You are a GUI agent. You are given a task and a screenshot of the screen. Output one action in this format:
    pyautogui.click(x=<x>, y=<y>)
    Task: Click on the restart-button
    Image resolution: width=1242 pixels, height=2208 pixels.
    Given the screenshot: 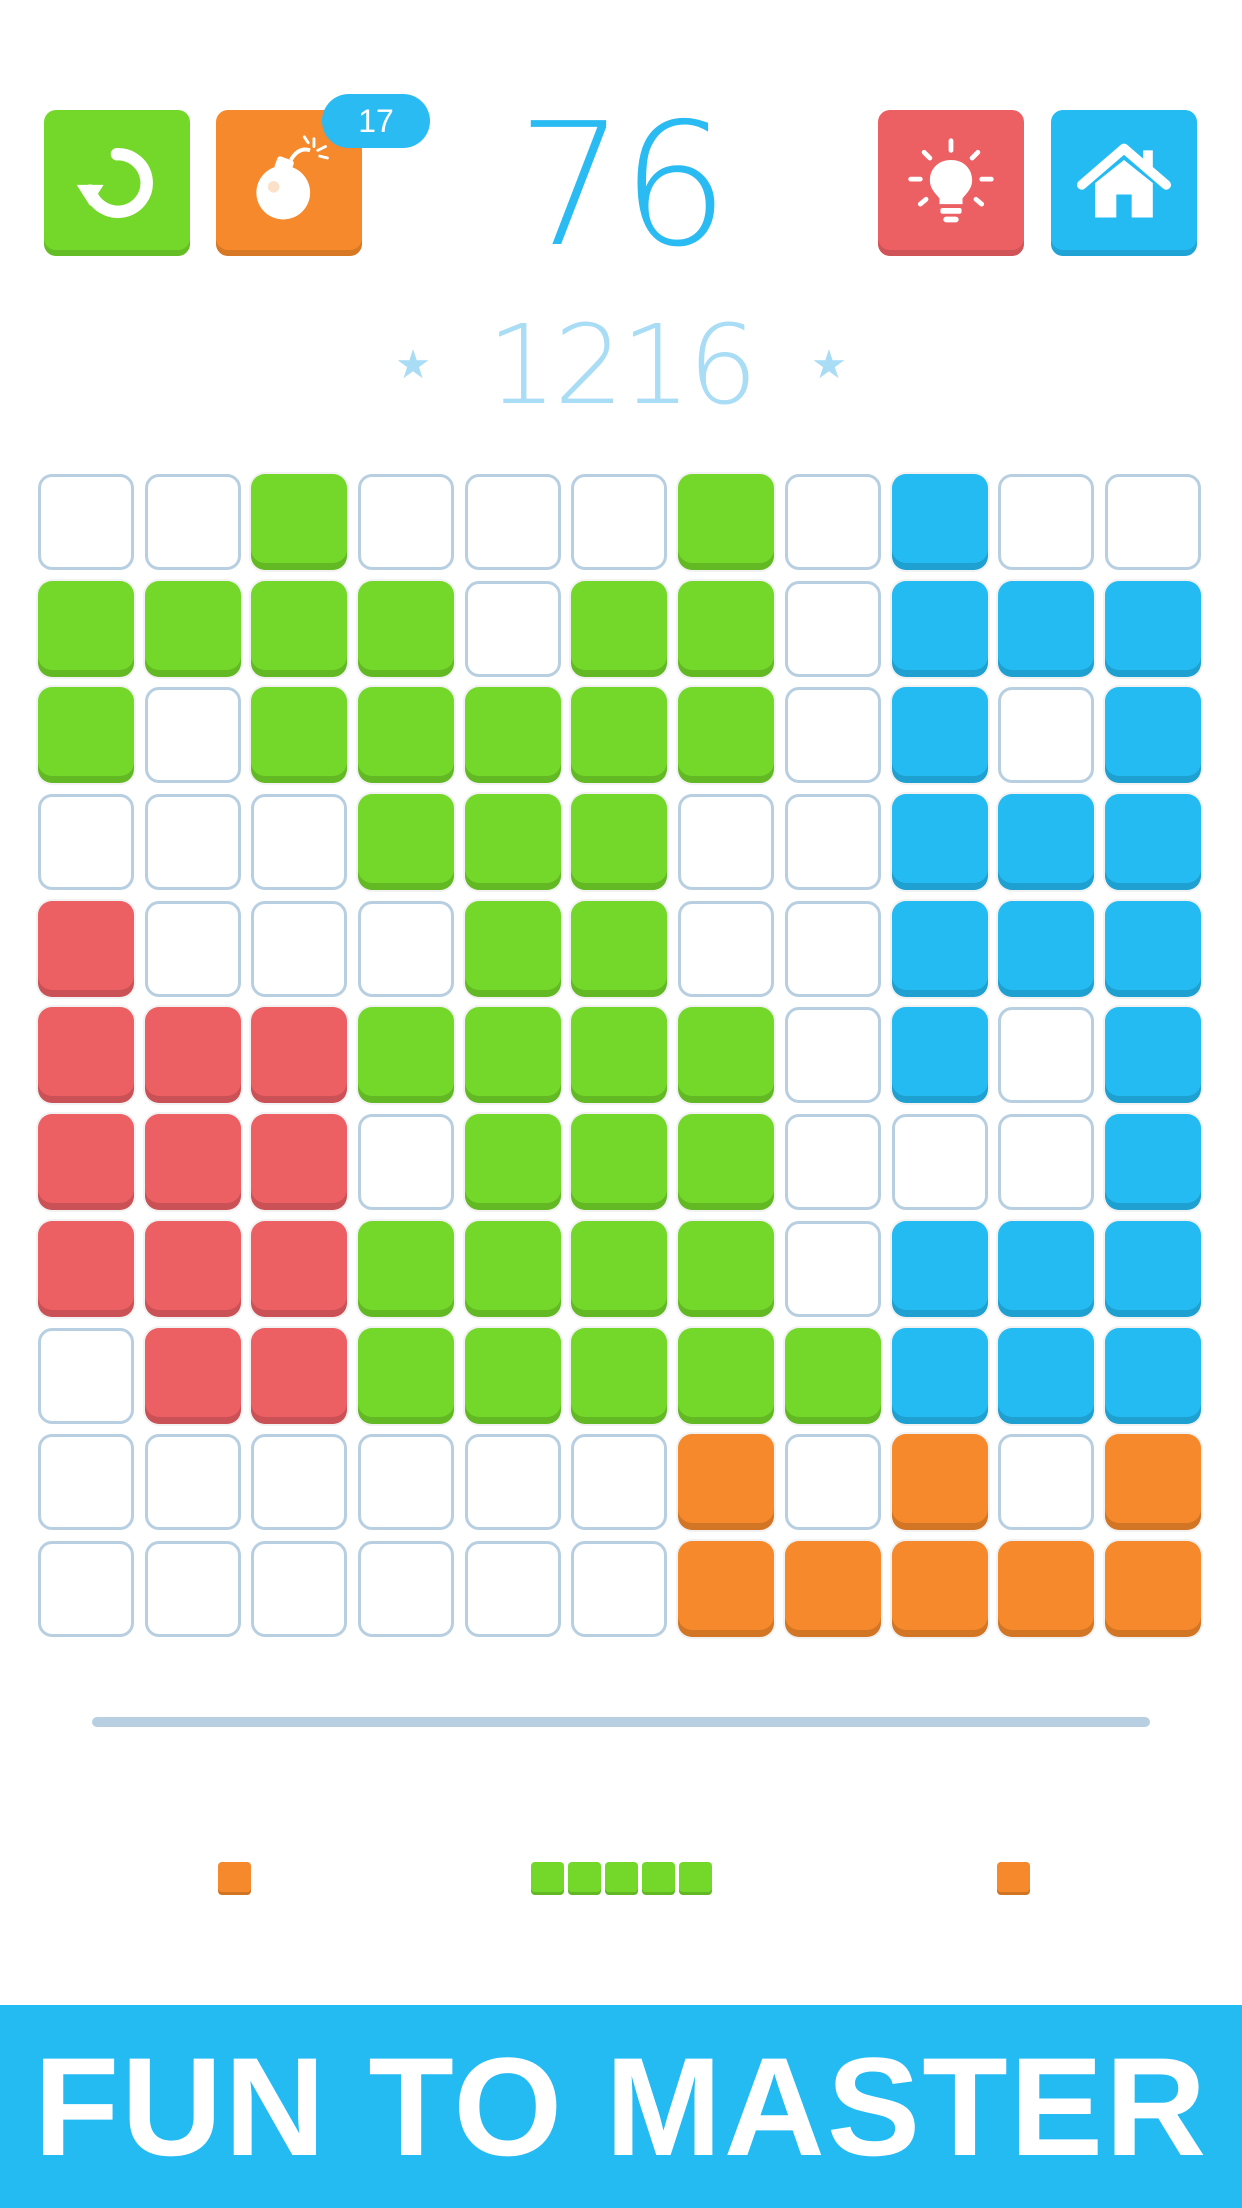 What is the action you would take?
    pyautogui.click(x=117, y=183)
    